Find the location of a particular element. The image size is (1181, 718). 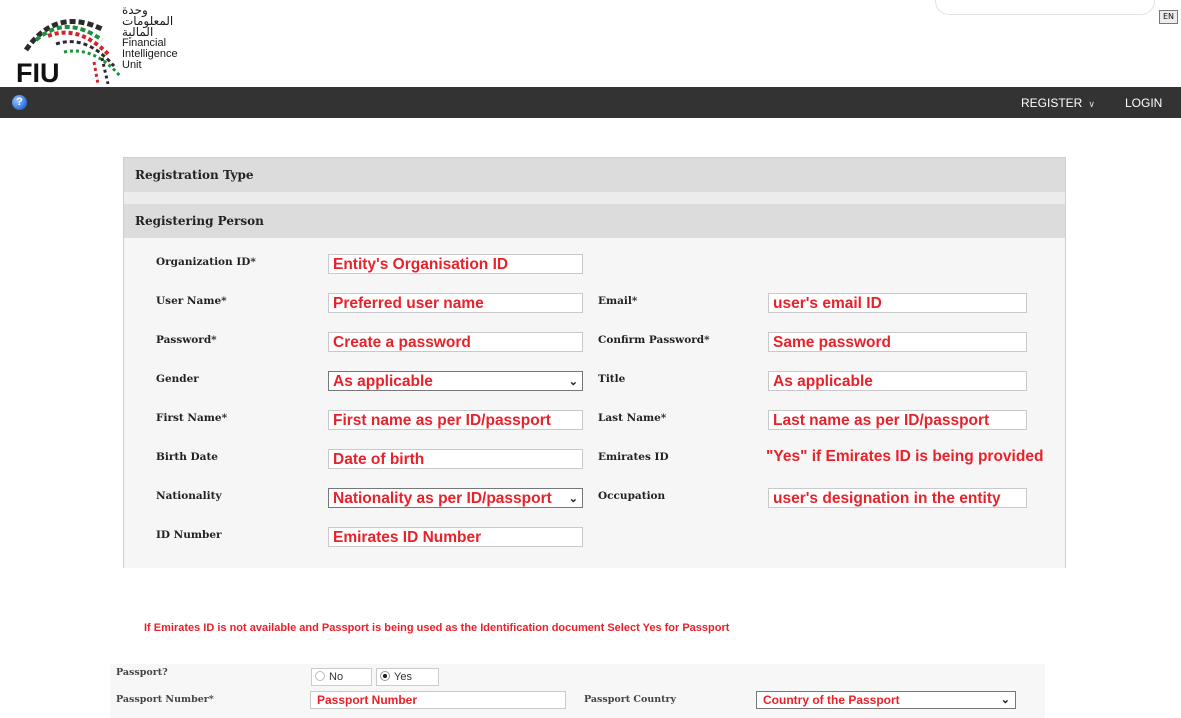

emirates-id-annotation: "Yes" if Emirates ID is being provided is located at coordinates (905, 456).